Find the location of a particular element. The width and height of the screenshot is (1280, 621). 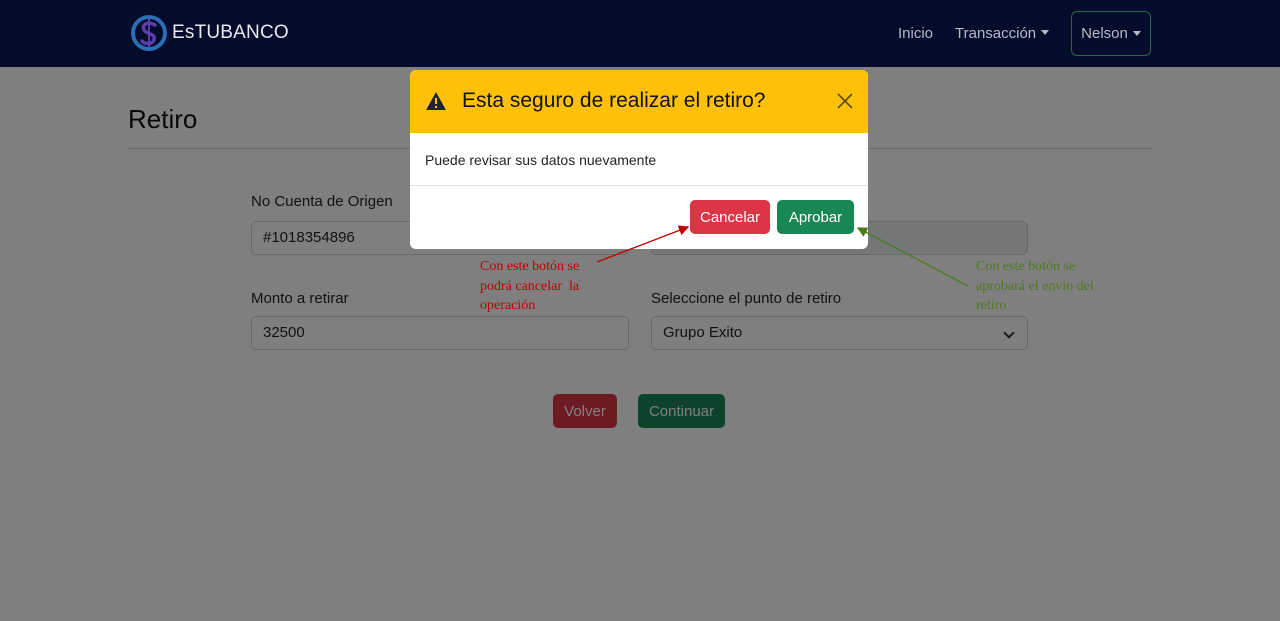

bank-logo-icon is located at coordinates (149, 33).